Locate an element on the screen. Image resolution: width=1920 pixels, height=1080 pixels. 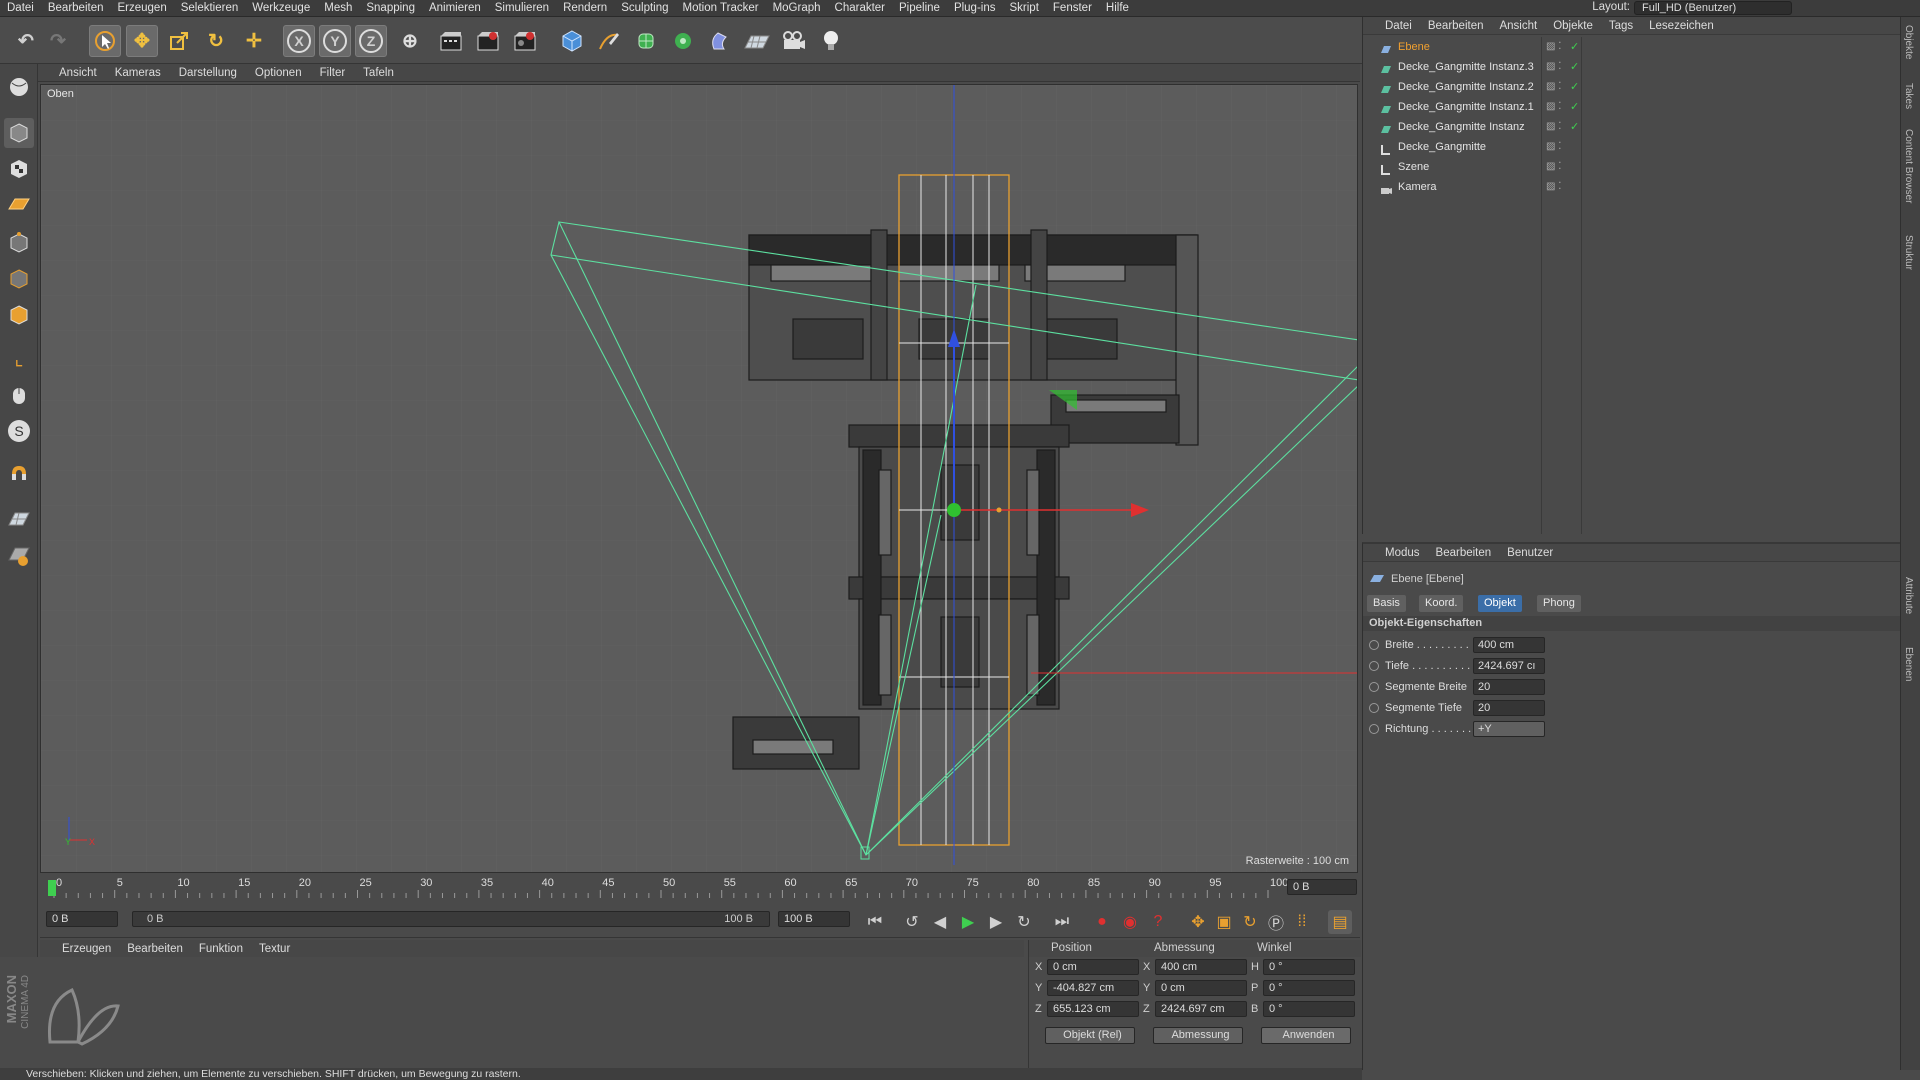
tweak-mode-icon is located at coordinates (19, 395).